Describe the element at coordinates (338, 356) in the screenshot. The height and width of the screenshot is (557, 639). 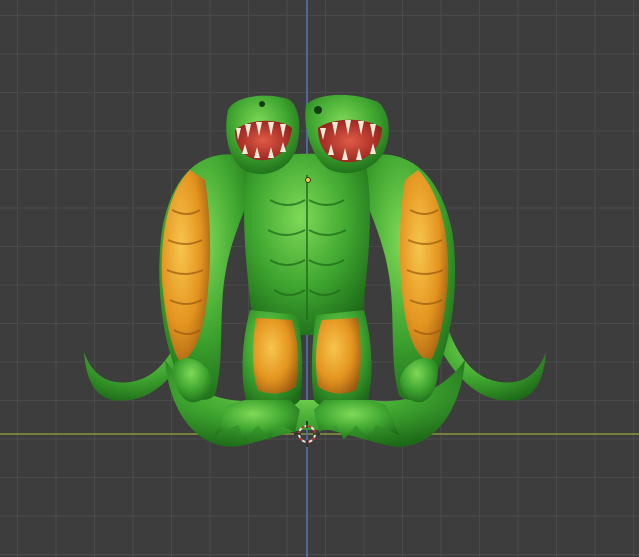
I see `right-leg-armor` at that location.